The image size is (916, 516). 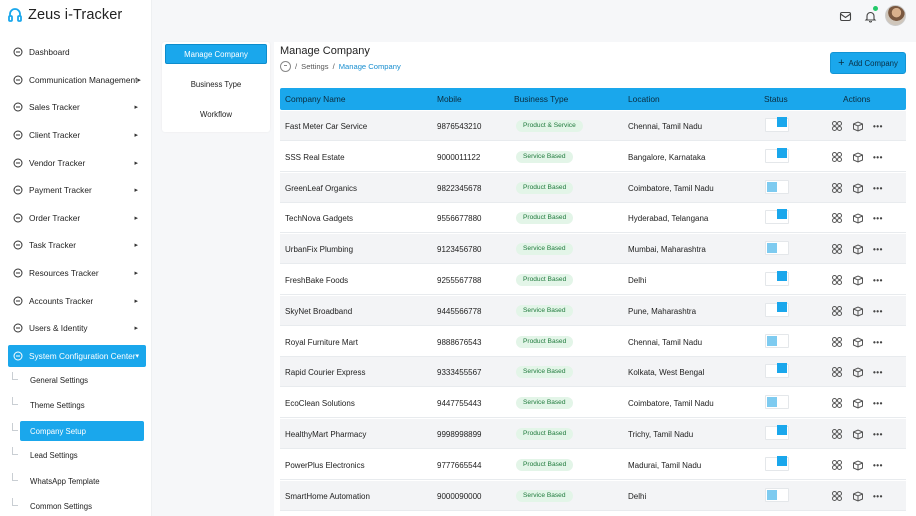 What do you see at coordinates (77, 356) in the screenshot?
I see `sidebar-item-system-configuration-center: System Configuration Center ▾` at bounding box center [77, 356].